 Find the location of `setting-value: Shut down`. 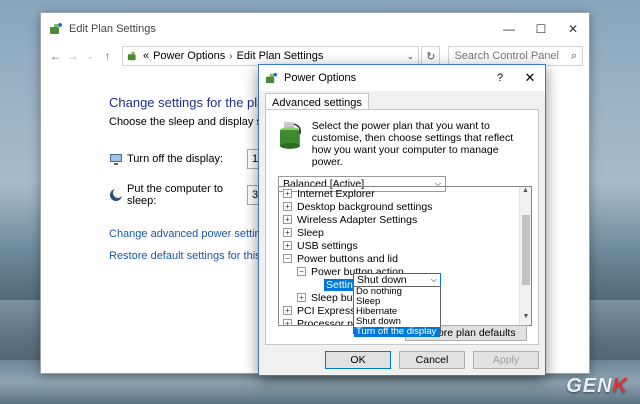

setting-value: Shut down is located at coordinates (382, 280).